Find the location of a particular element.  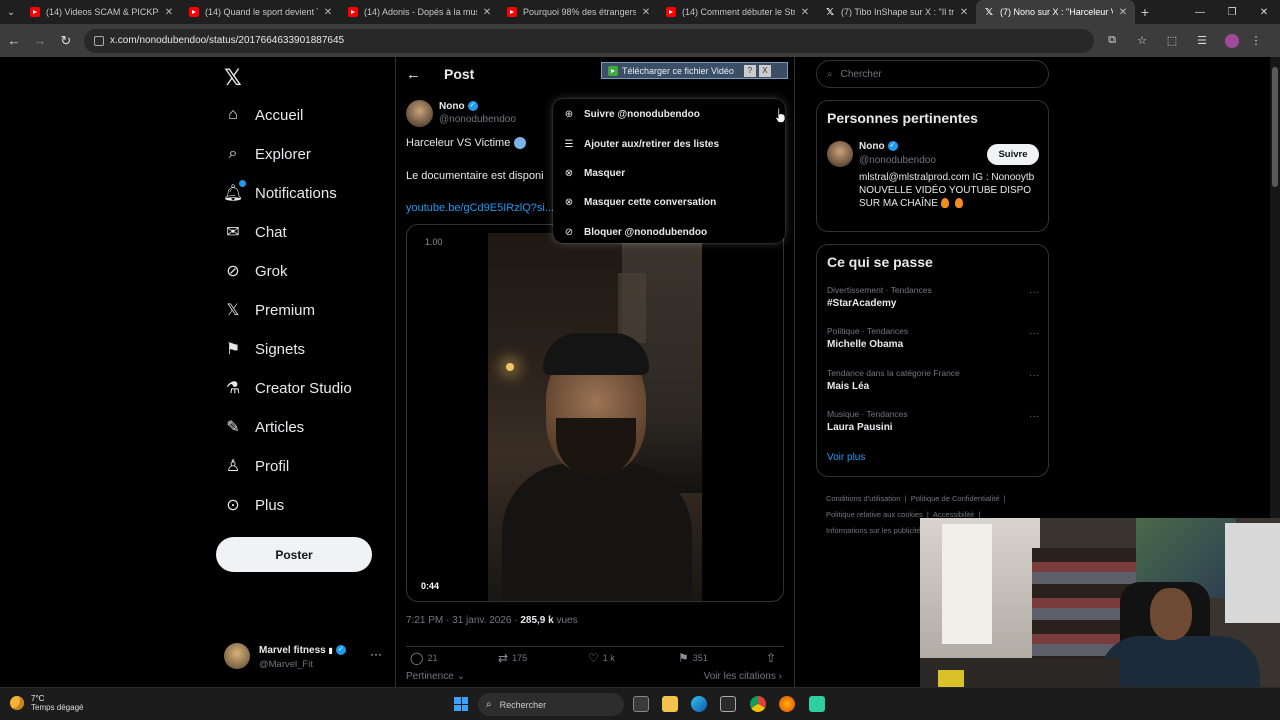

task-view-icon is located at coordinates (641, 704).